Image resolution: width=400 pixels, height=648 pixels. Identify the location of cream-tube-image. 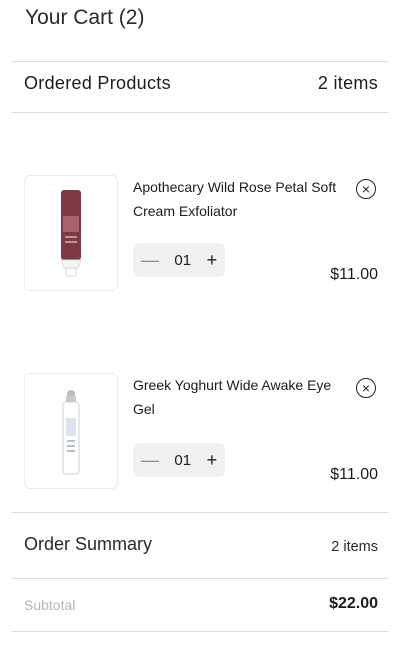
(71, 233).